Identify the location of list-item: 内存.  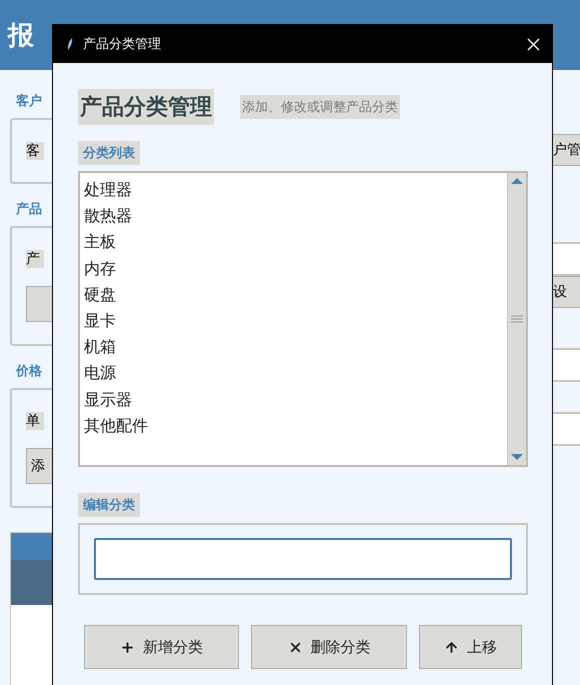
(293, 269).